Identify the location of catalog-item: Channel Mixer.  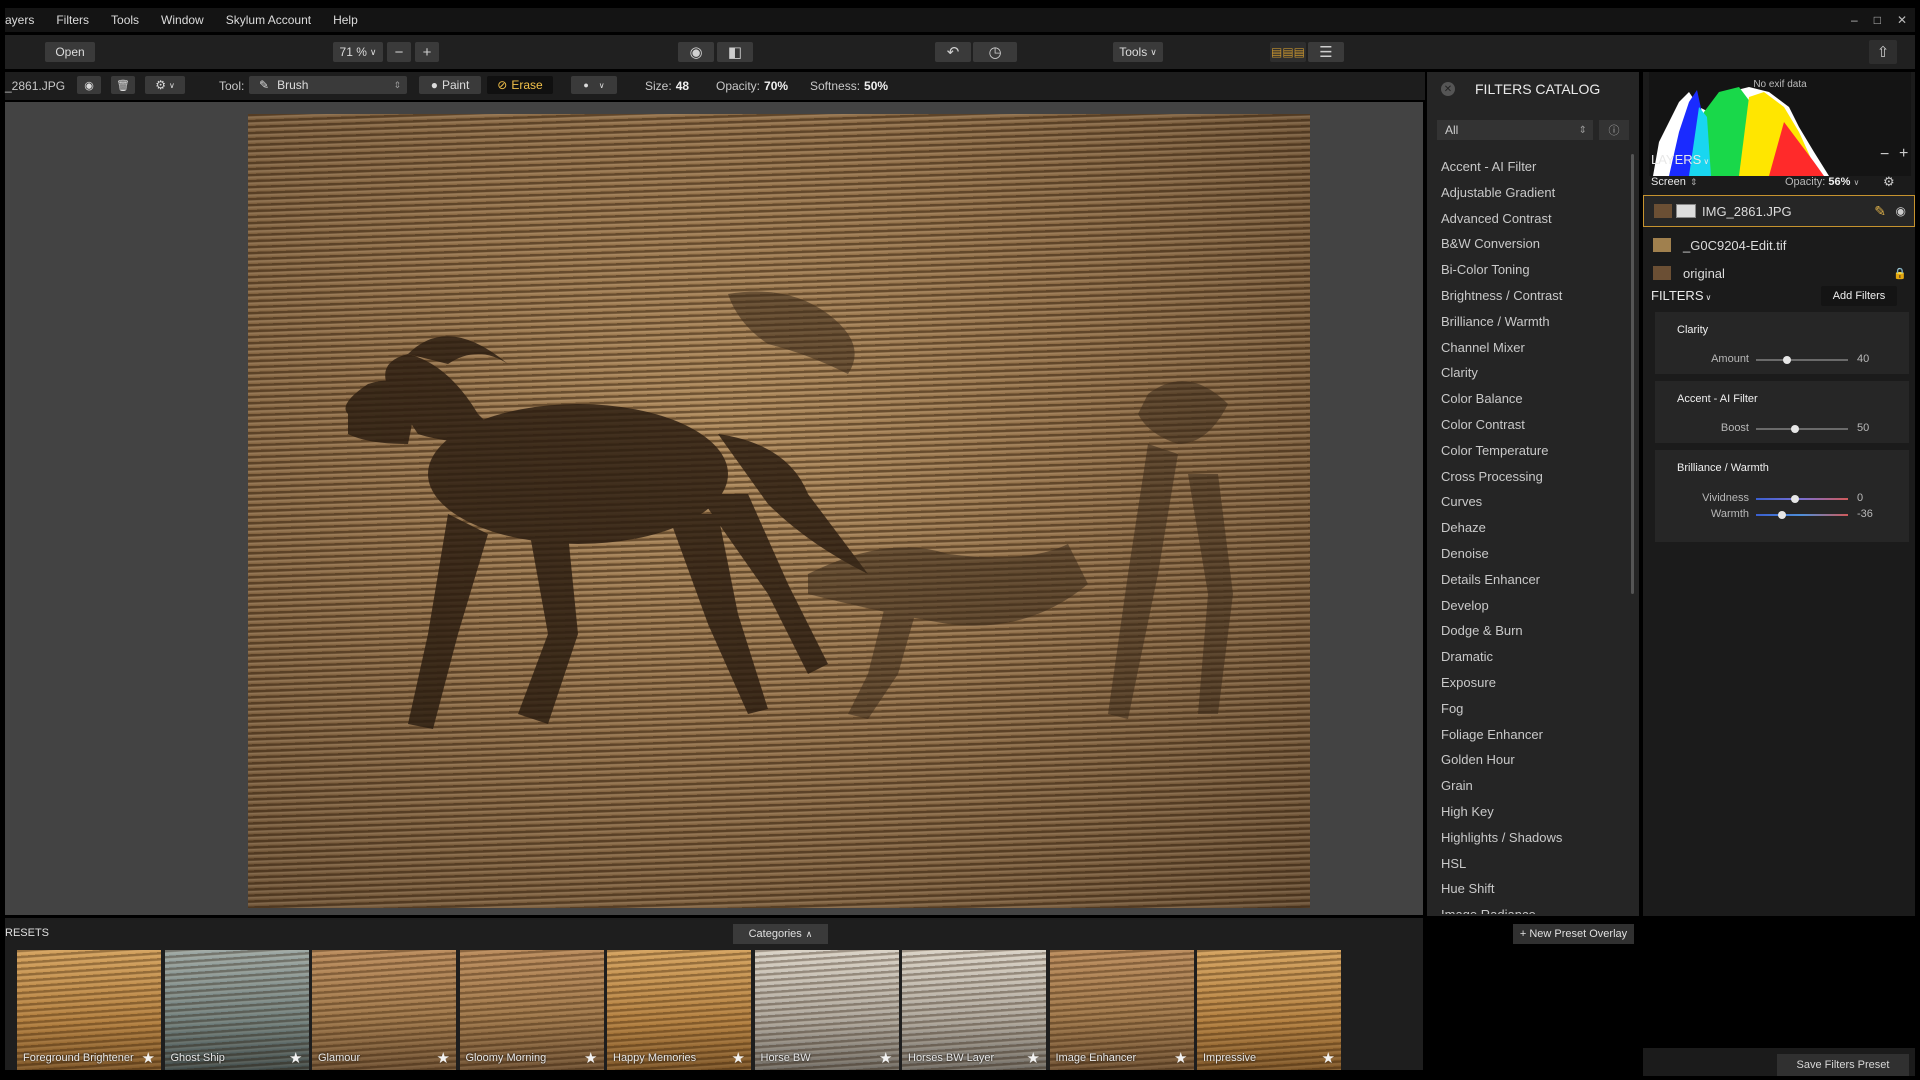
(1536, 348).